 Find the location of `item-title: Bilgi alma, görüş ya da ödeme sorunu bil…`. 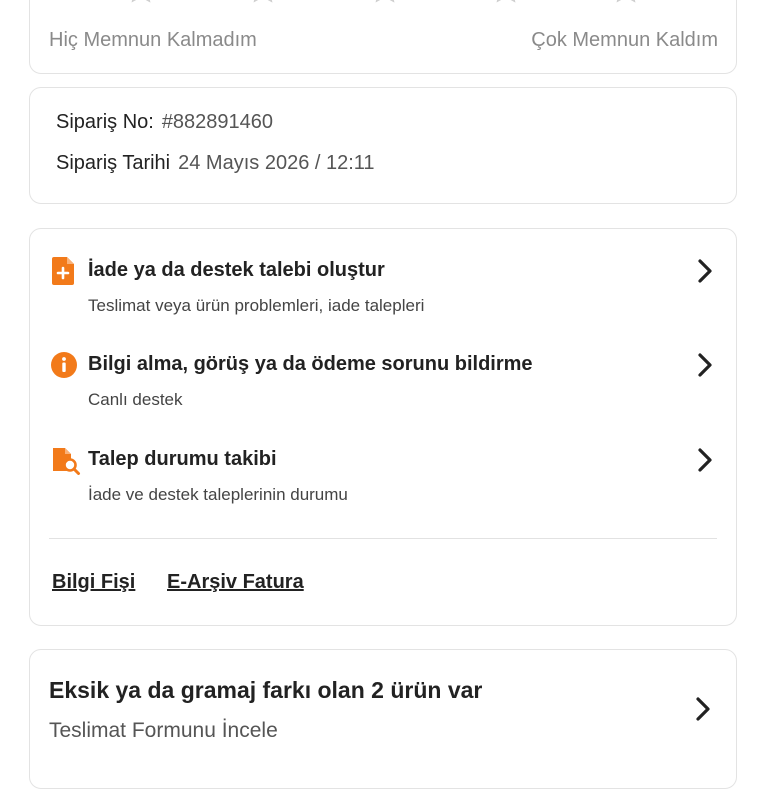

item-title: Bilgi alma, görüş ya da ödeme sorunu bil… is located at coordinates (310, 364).